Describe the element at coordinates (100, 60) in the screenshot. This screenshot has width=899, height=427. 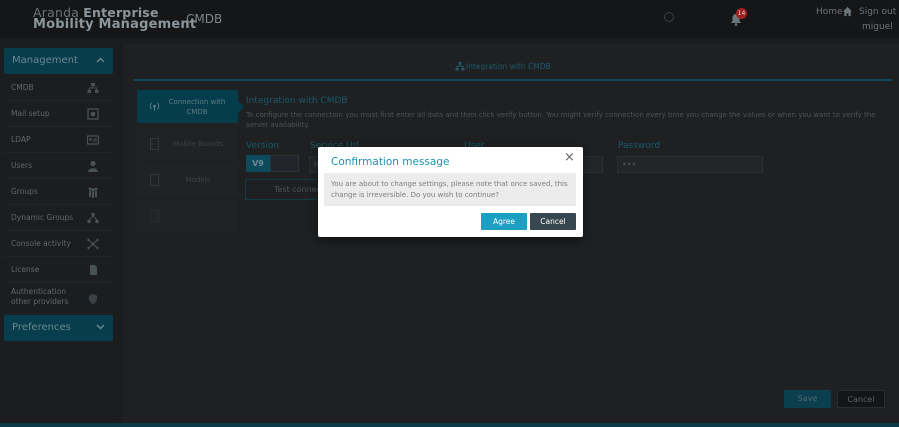
I see `chevron-up-icon` at that location.